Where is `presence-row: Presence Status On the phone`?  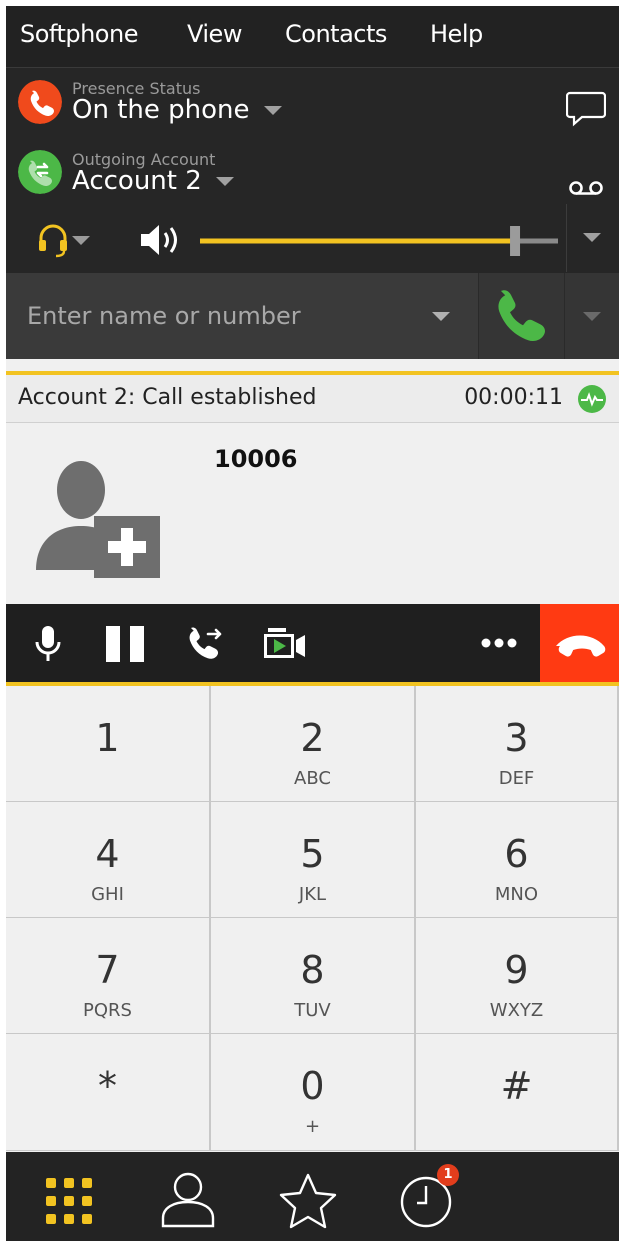
presence-row: Presence Status On the phone is located at coordinates (312, 102).